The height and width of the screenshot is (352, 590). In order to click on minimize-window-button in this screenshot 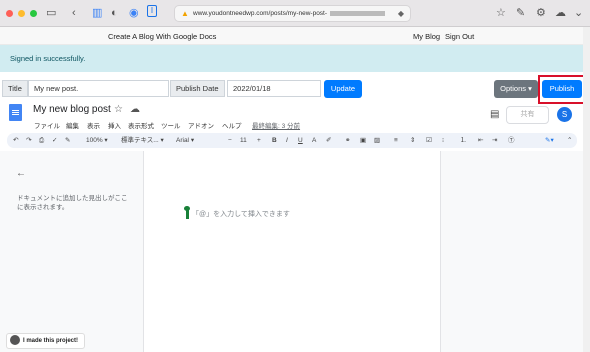, I will do `click(21, 13)`.